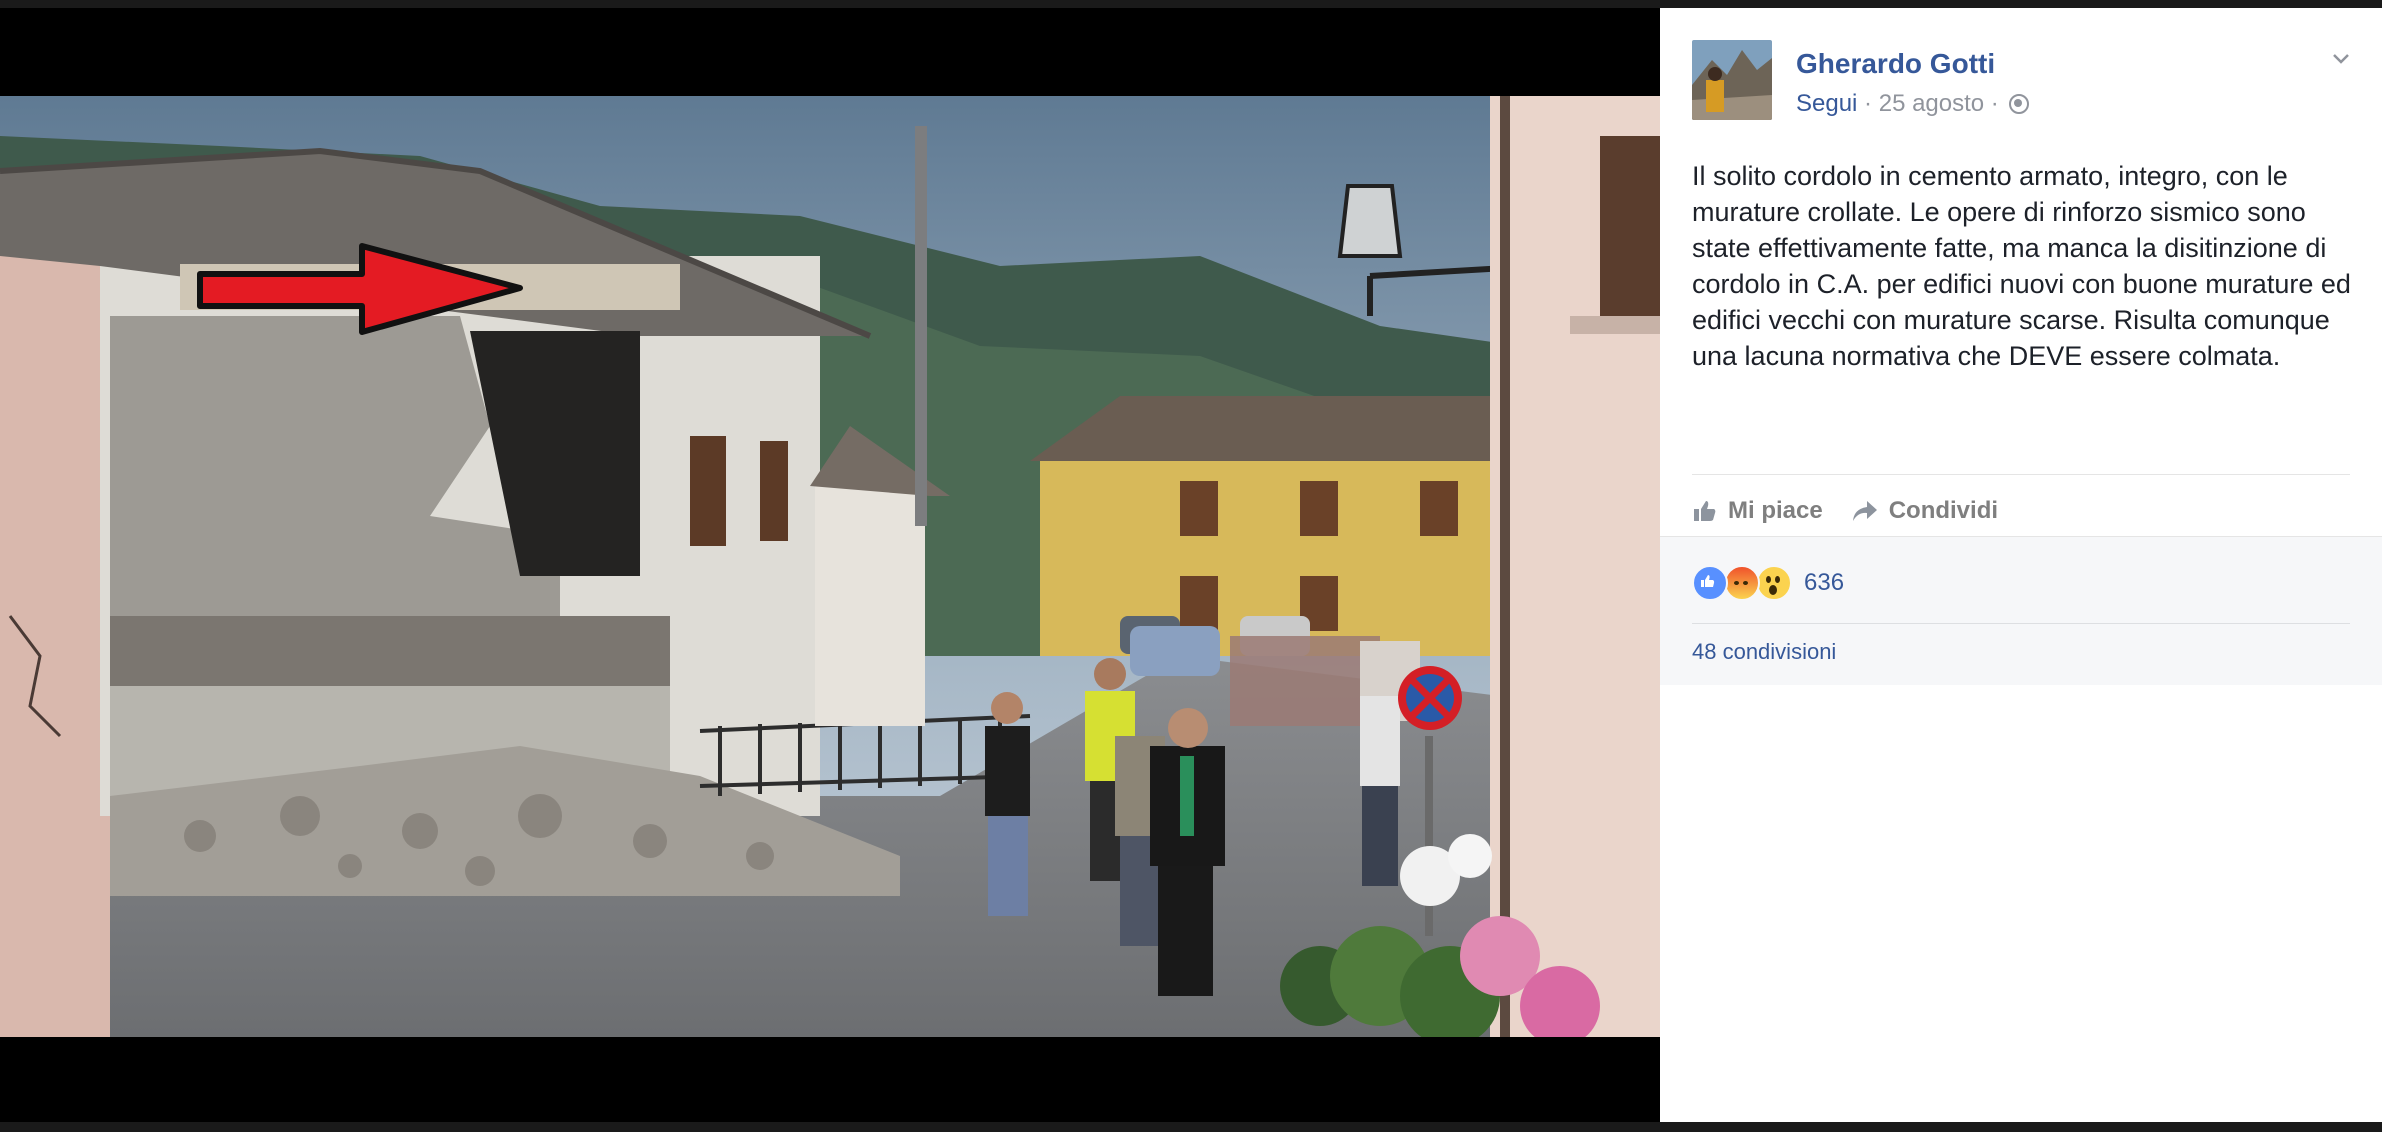 Image resolution: width=2382 pixels, height=1132 pixels. I want to click on post-actions: Mi piace Condividi, so click(1859, 511).